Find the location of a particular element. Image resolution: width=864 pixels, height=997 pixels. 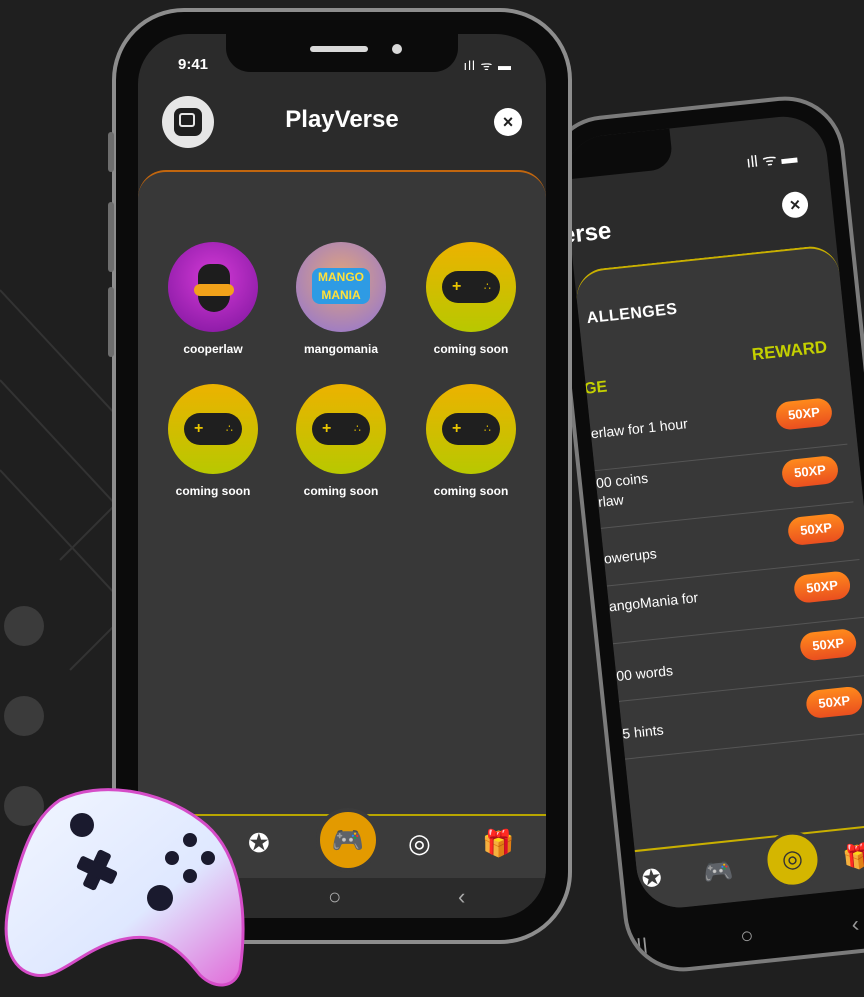

cooperlaw-avatar-icon is located at coordinates (213, 287).